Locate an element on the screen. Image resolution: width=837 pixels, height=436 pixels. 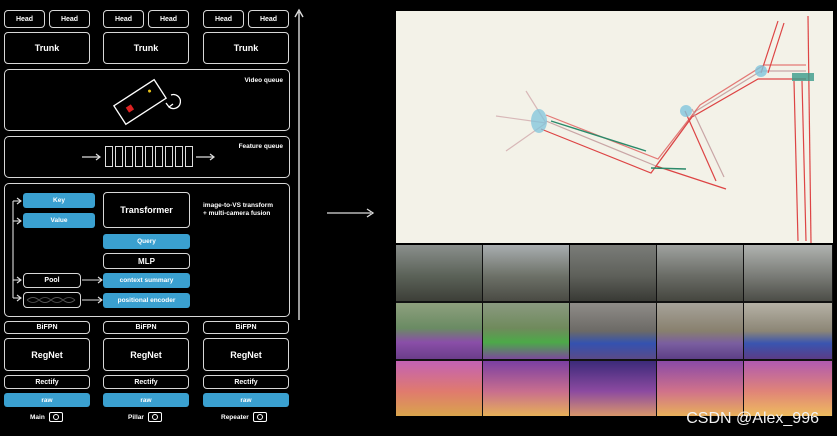
camera-pillar-label: Pillar is located at coordinates (136, 417).